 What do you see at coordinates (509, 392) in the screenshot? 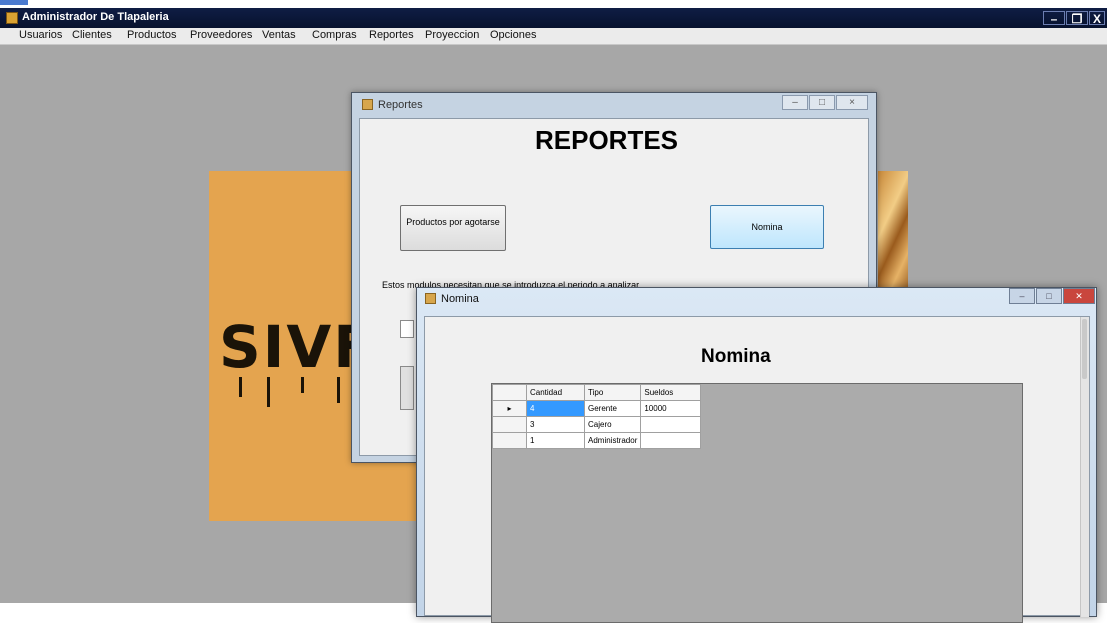
I see `grid-corner-cell` at bounding box center [509, 392].